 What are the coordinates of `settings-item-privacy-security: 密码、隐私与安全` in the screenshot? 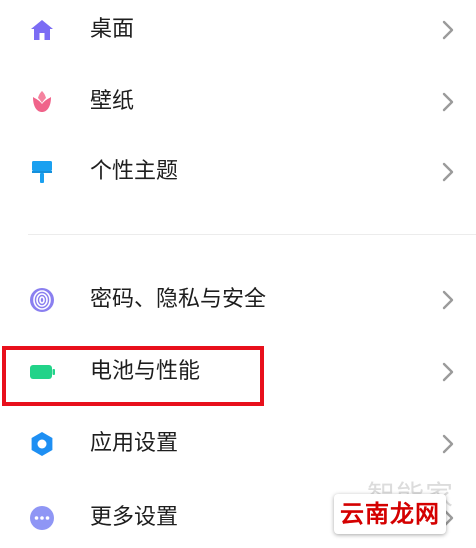 It's located at (238, 300).